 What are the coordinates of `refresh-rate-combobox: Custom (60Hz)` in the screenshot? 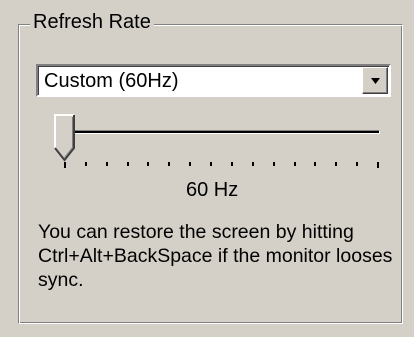 It's located at (213, 80).